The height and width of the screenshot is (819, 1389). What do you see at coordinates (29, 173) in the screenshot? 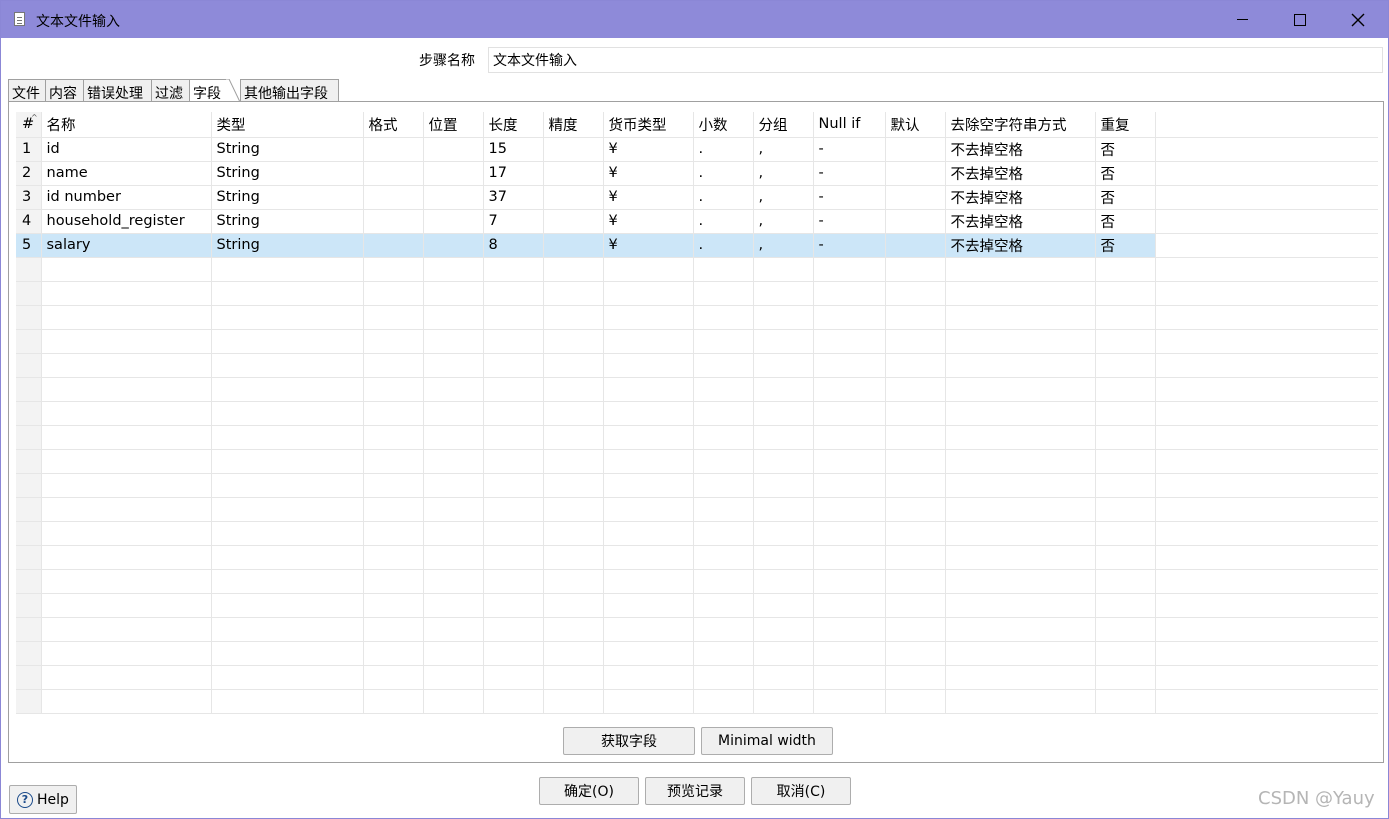
I see `row-number-cell: 2` at bounding box center [29, 173].